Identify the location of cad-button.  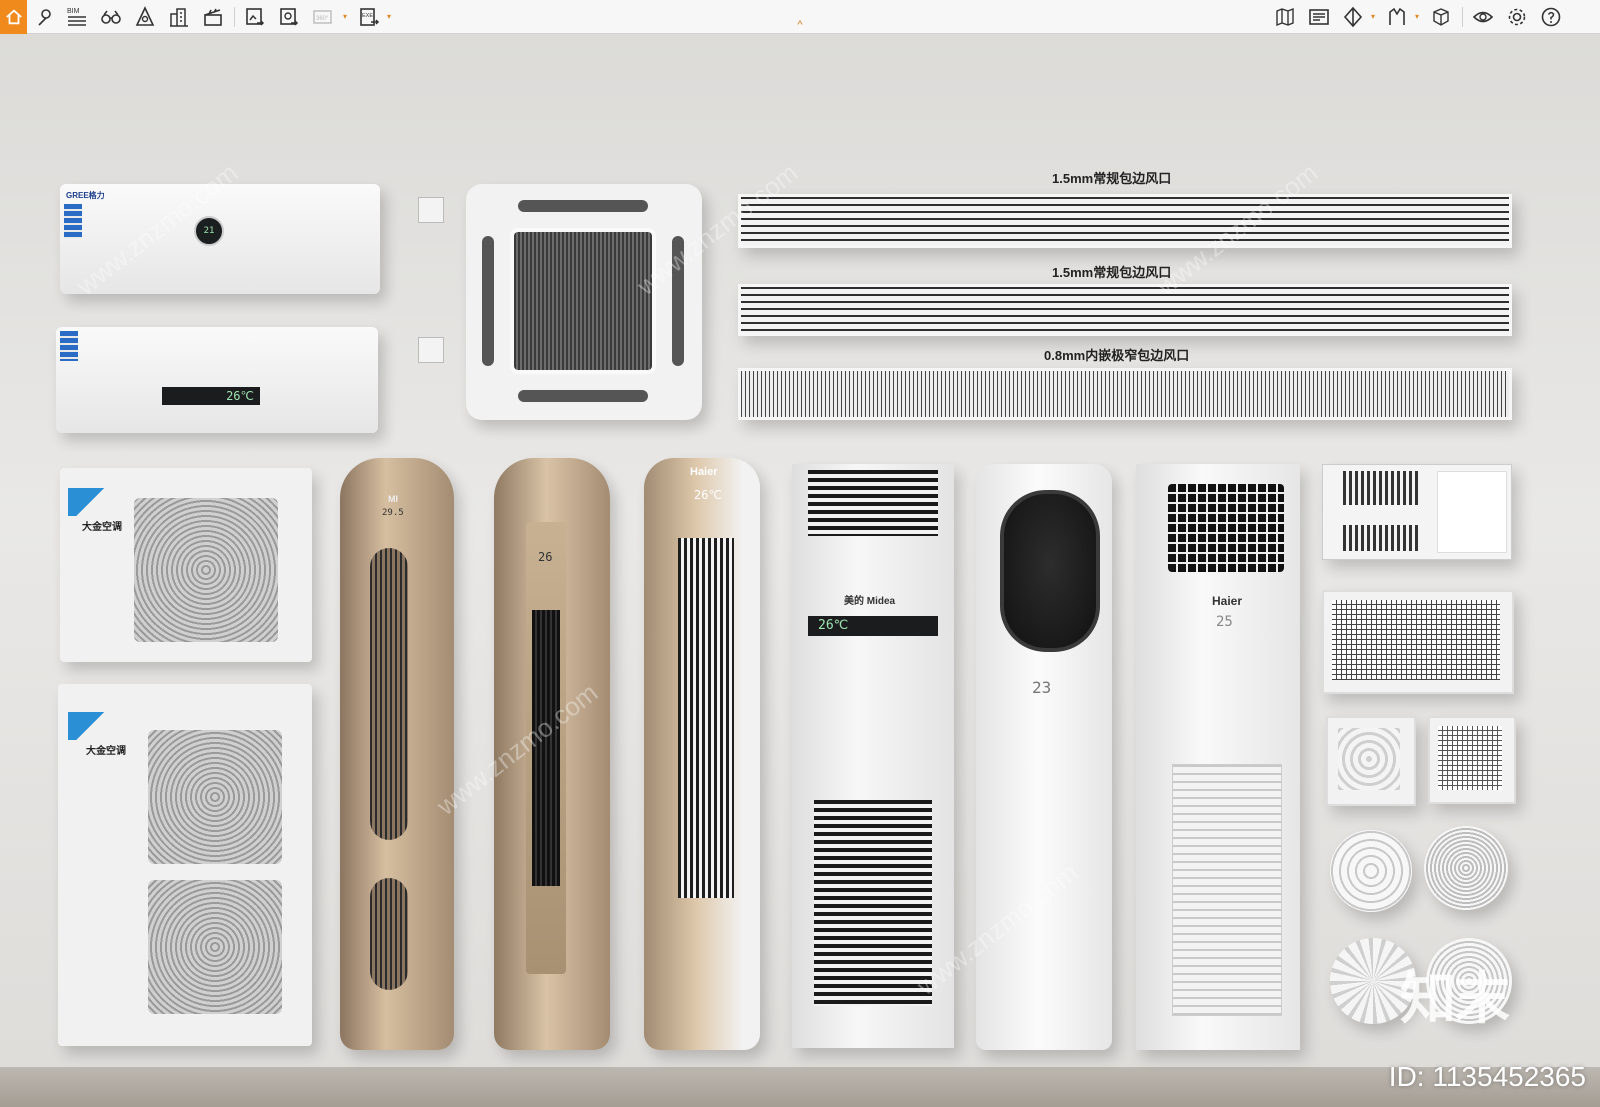
(1319, 17).